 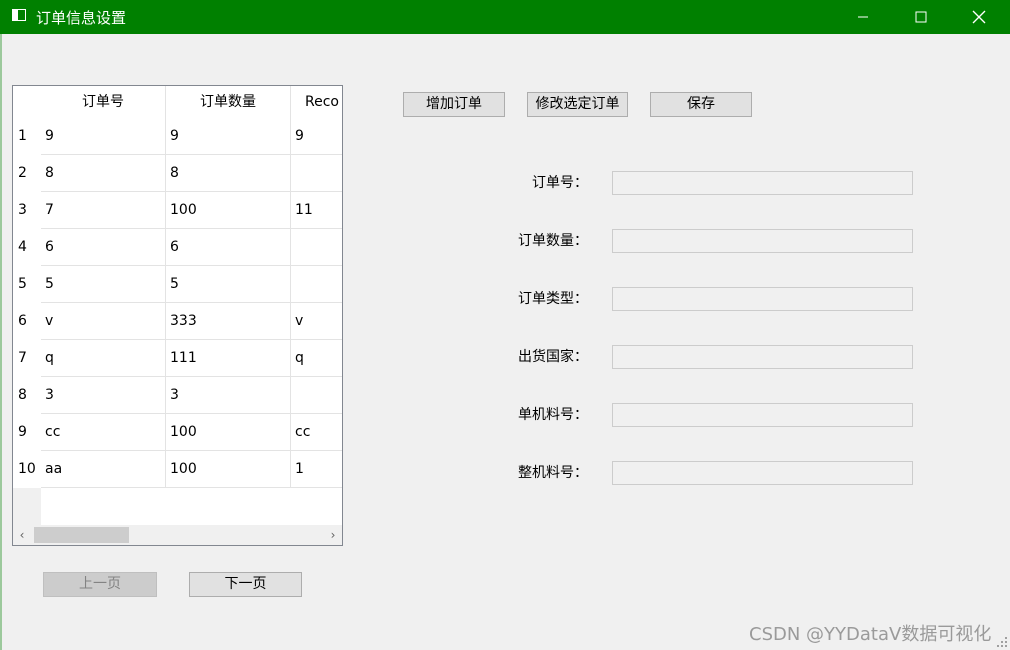 What do you see at coordinates (316, 469) in the screenshot?
I see `table-cell: 1` at bounding box center [316, 469].